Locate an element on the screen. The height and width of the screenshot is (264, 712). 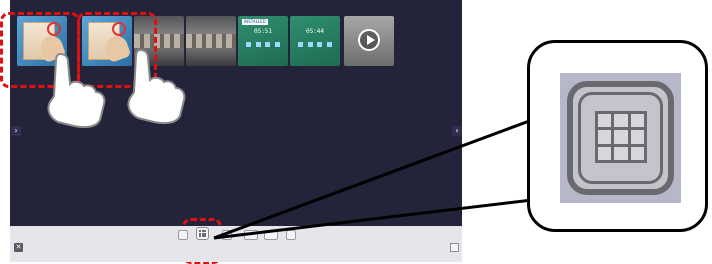
grid-icon-enlarged is located at coordinates (620, 138).